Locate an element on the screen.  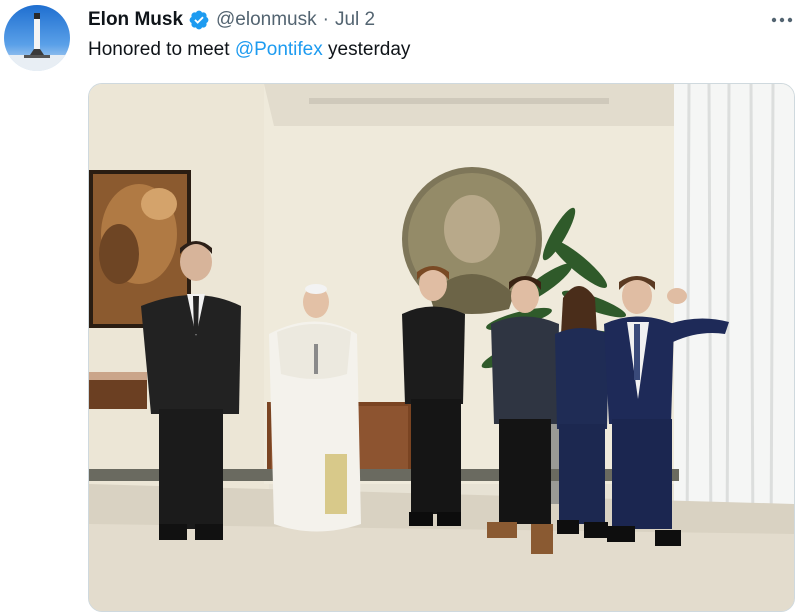
user-handle: @elonmusk is located at coordinates (266, 20).